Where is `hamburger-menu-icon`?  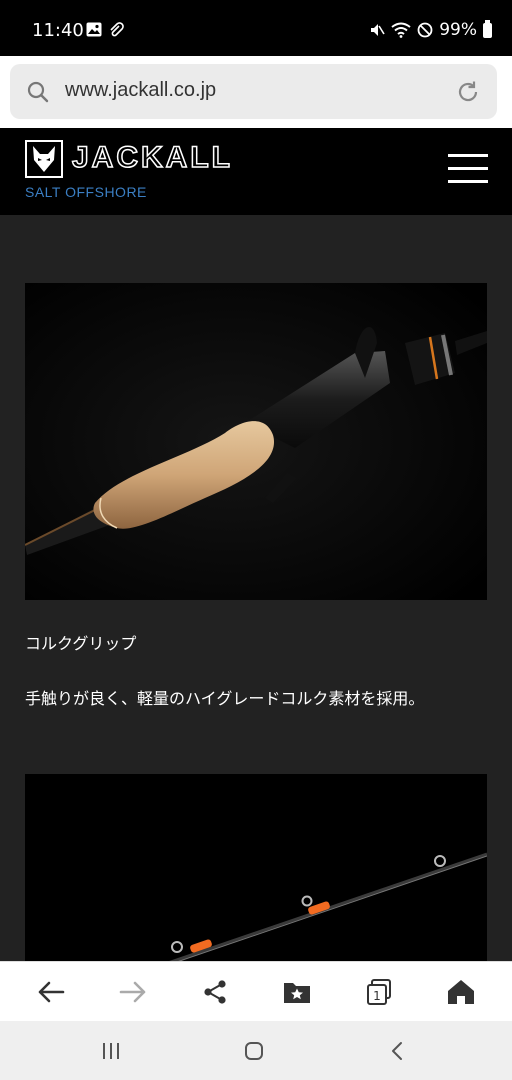 hamburger-menu-icon is located at coordinates (468, 170).